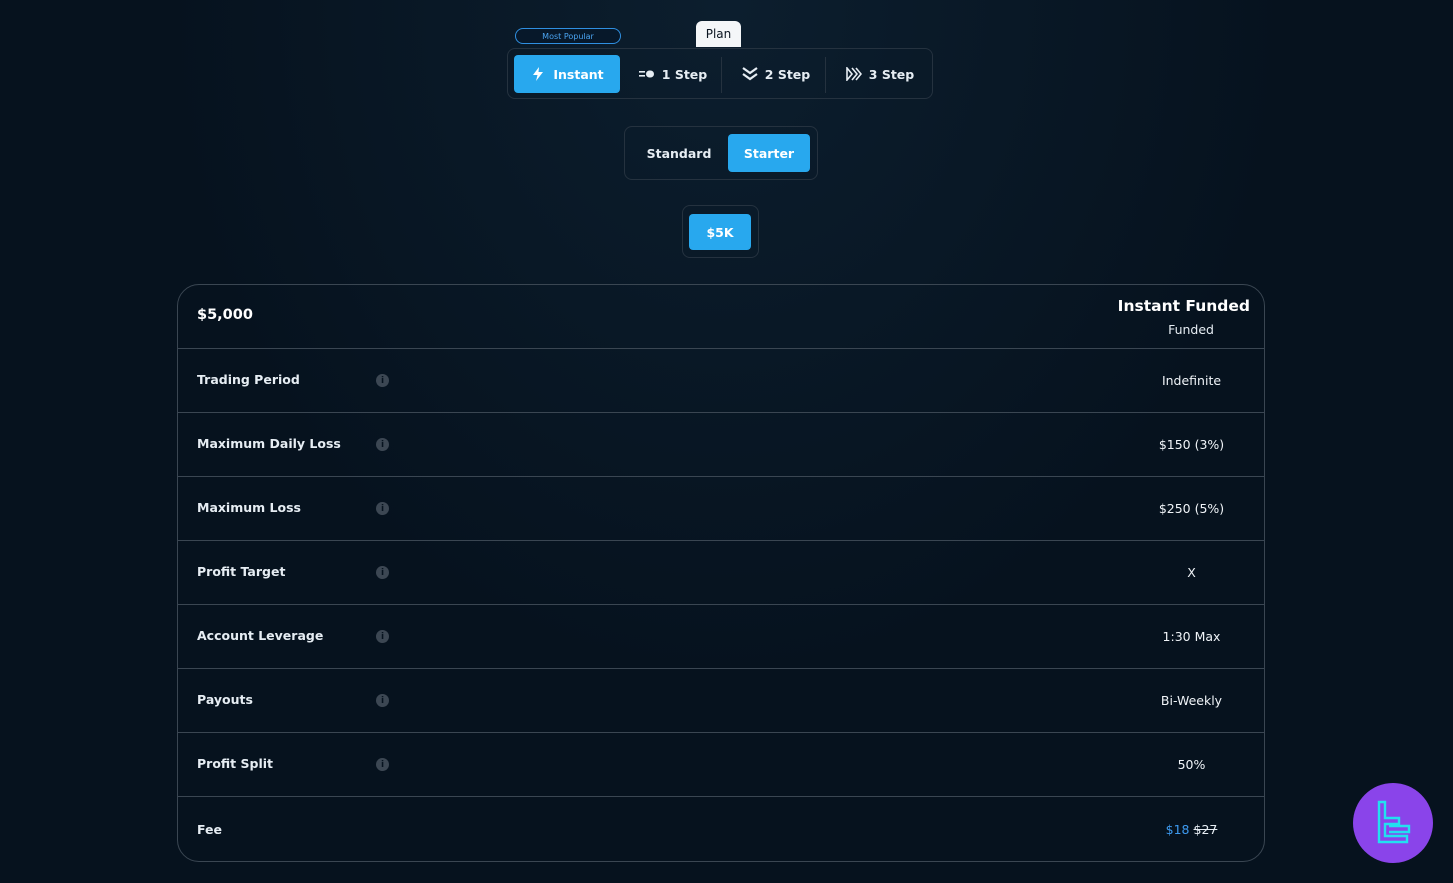 The height and width of the screenshot is (883, 1453). What do you see at coordinates (241, 571) in the screenshot?
I see `row-label: Profit Target` at bounding box center [241, 571].